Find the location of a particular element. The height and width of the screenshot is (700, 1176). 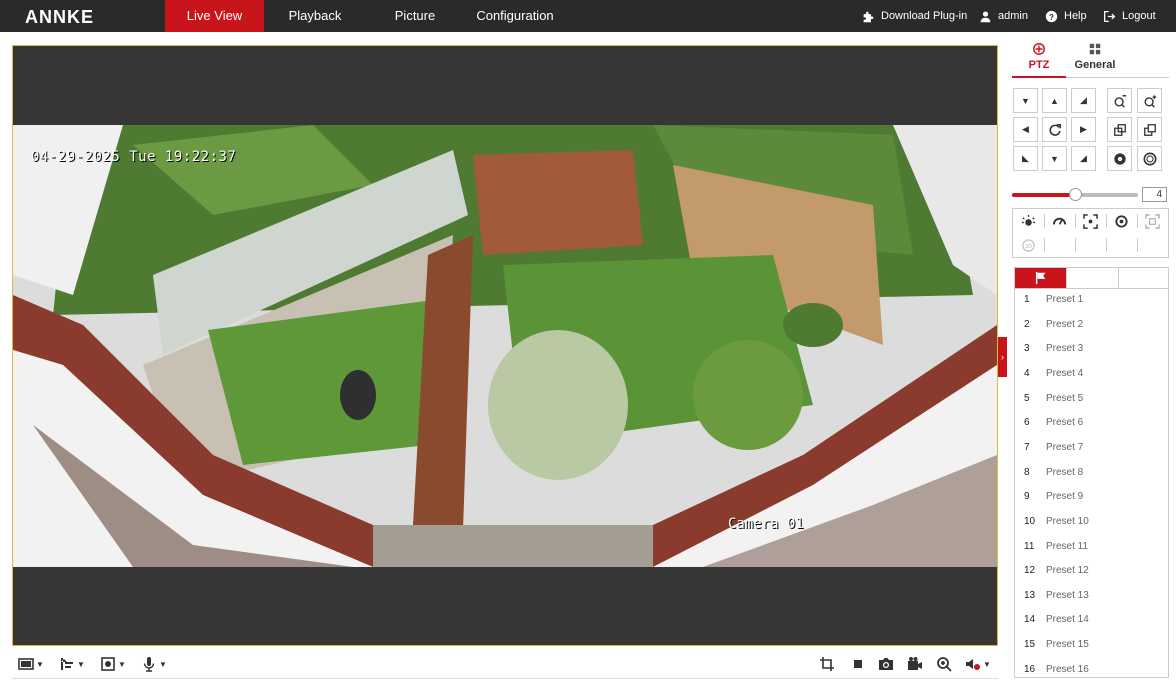

audio-talk-button: ▼ is located at coordinates (154, 664).